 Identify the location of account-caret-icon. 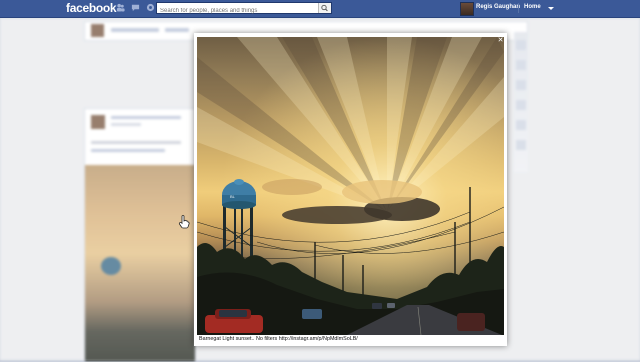
(551, 8).